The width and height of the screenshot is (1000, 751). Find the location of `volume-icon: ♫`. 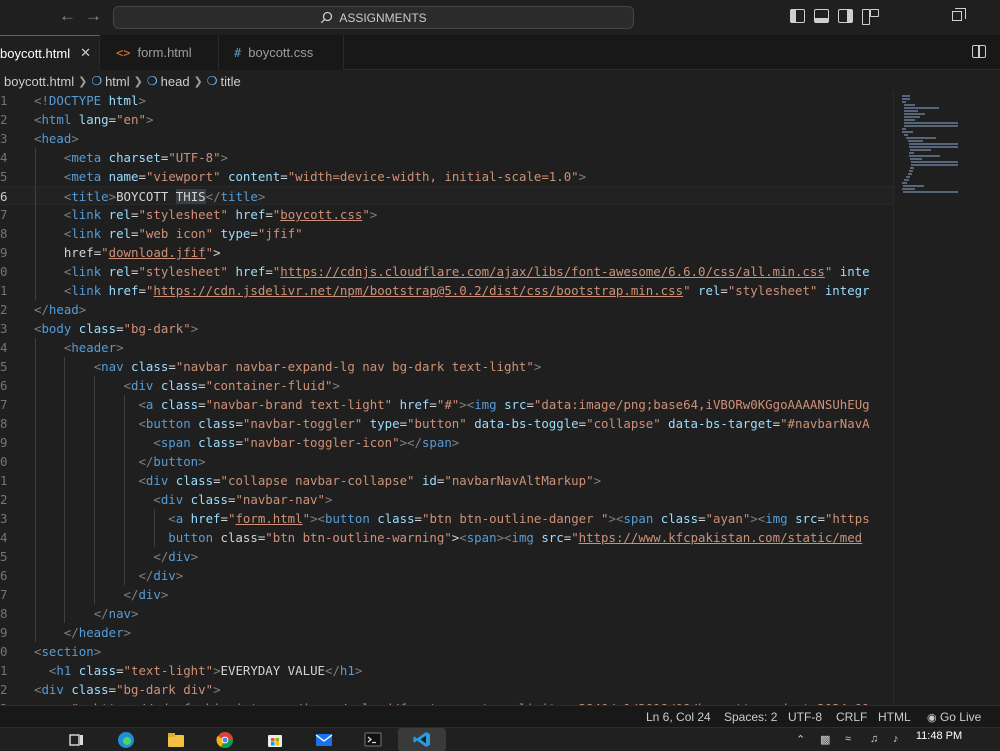

volume-icon: ♫ is located at coordinates (874, 739).